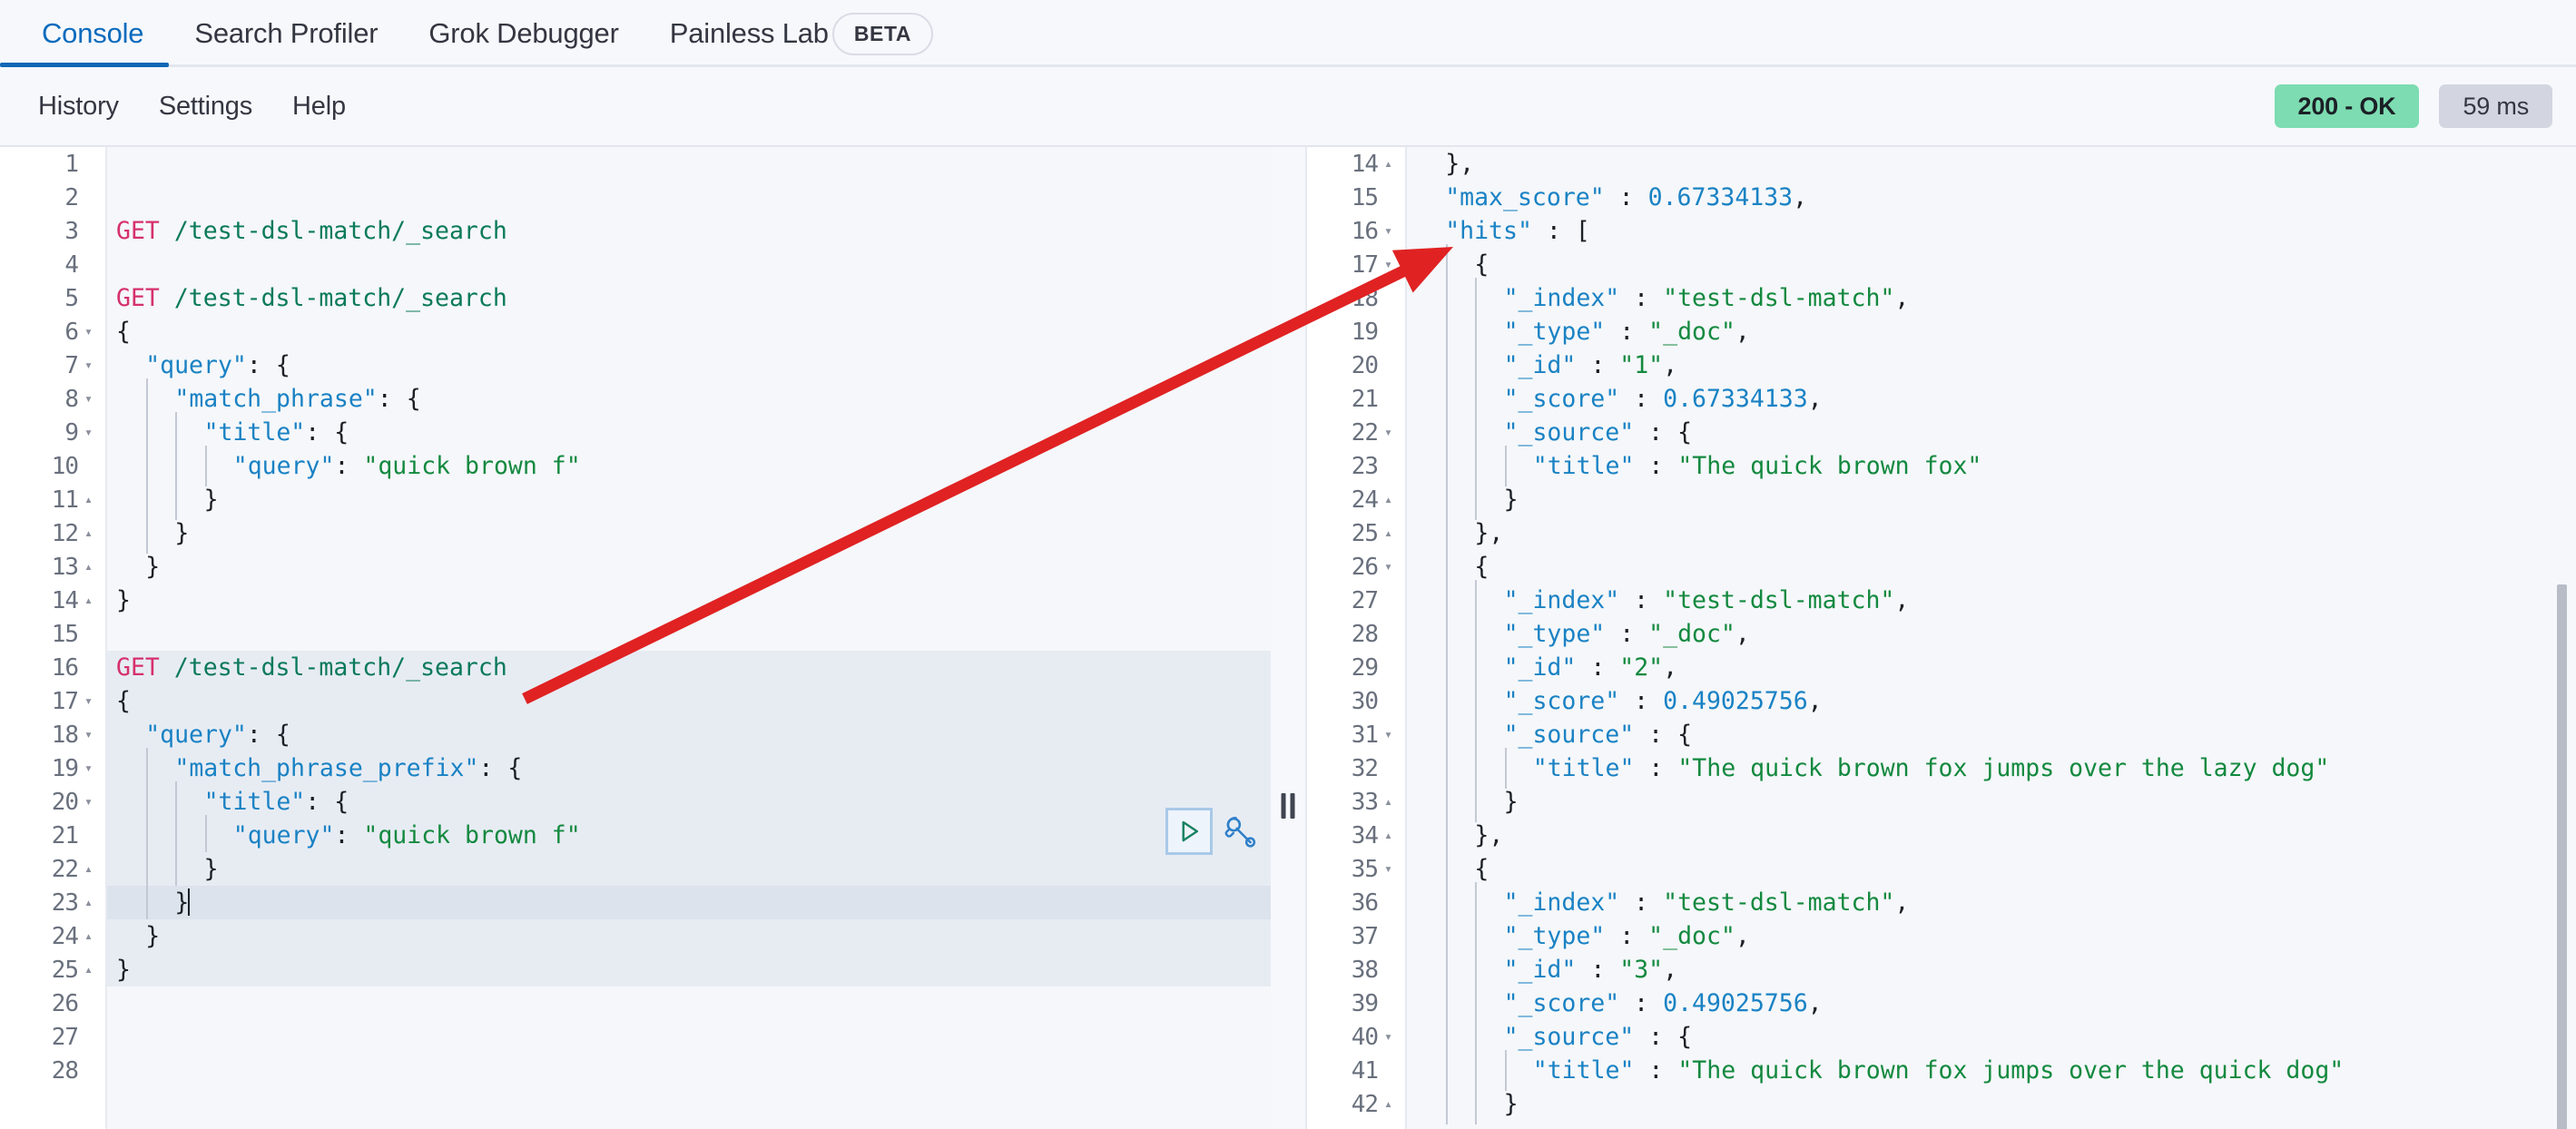 Image resolution: width=2576 pixels, height=1129 pixels. Describe the element at coordinates (88, 399) in the screenshot. I see `fold-toggle-8: ▾` at that location.